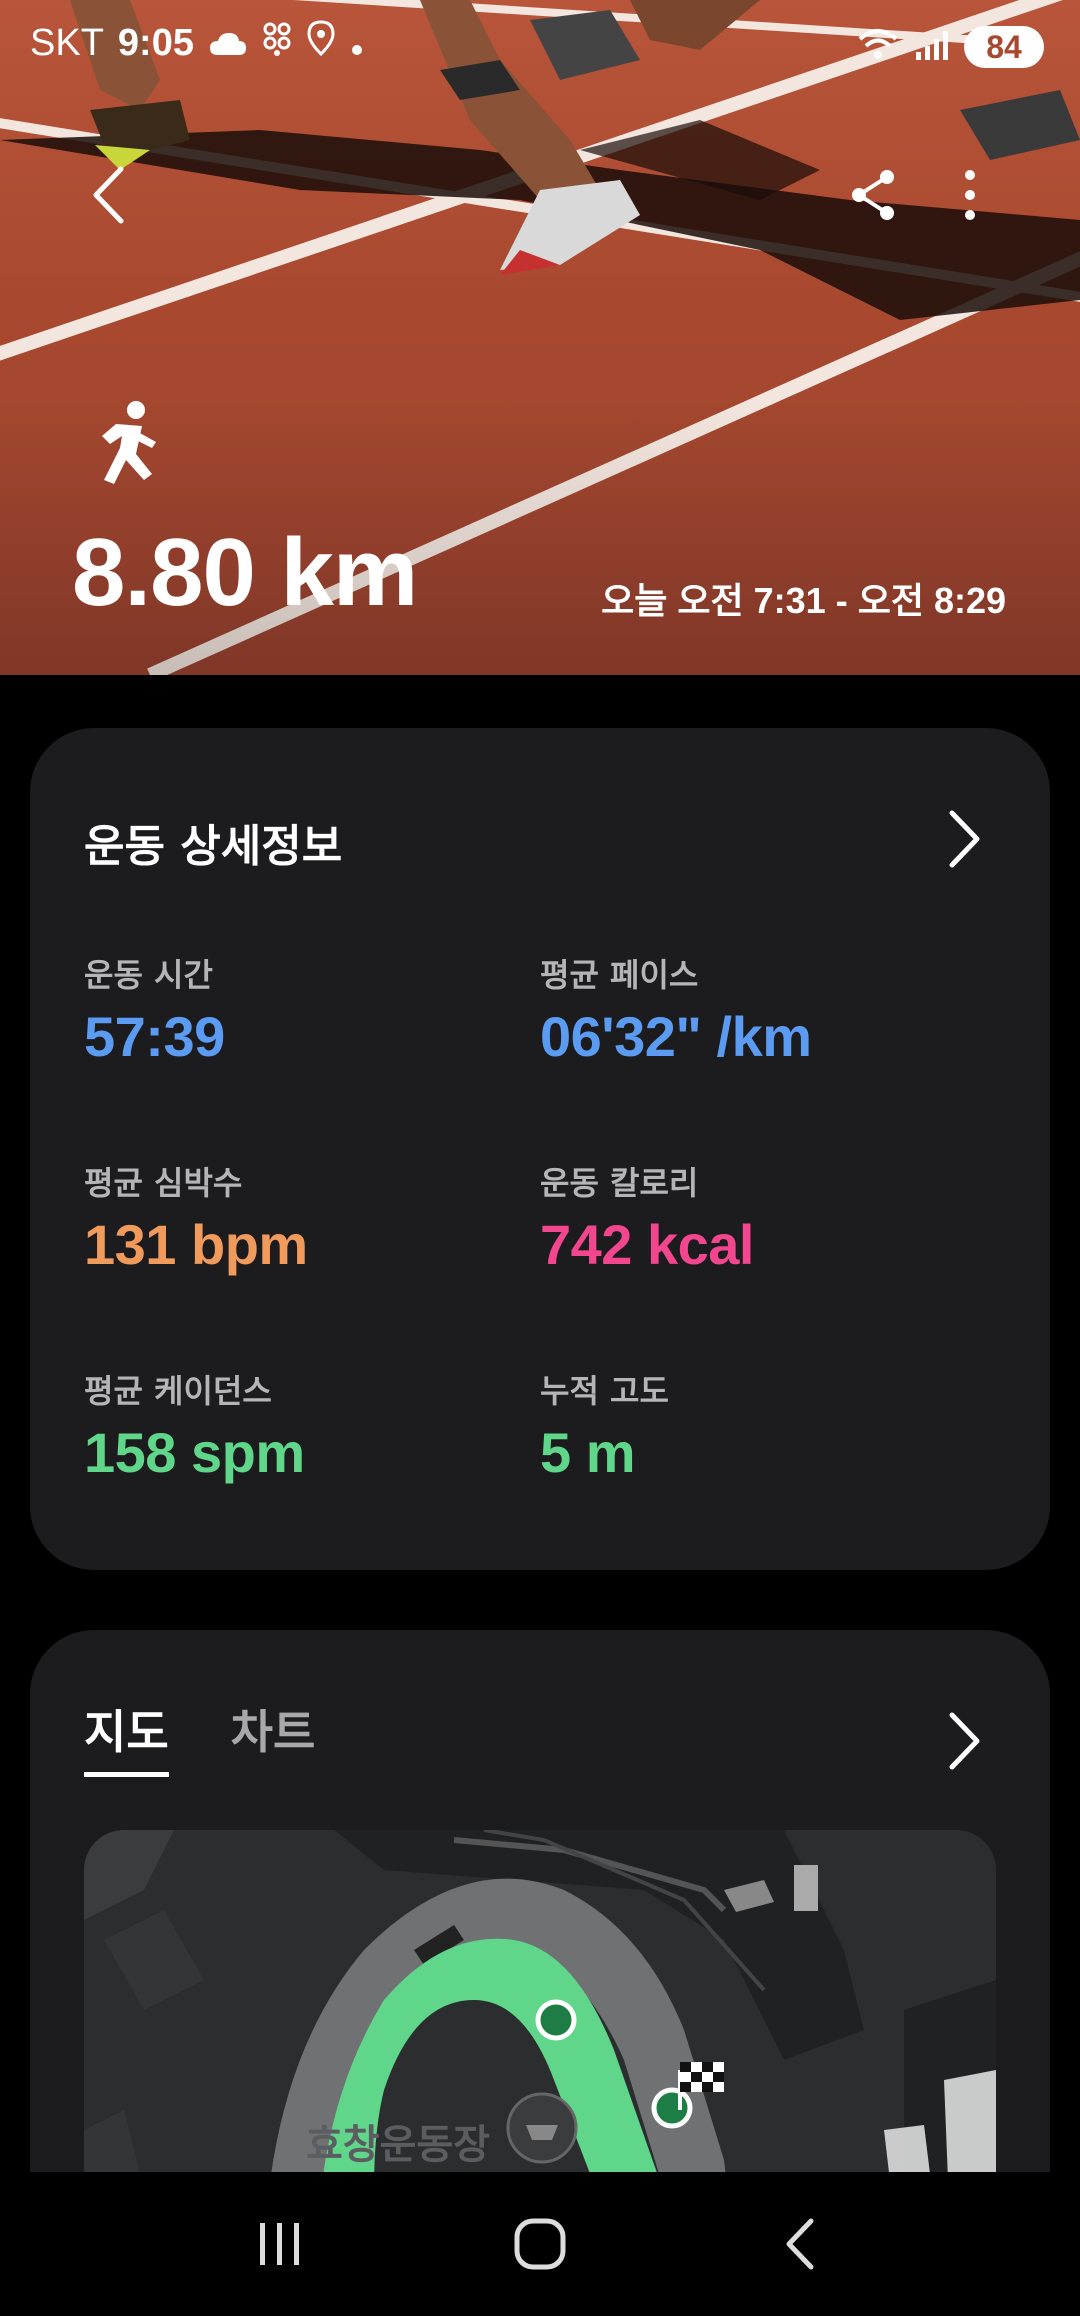 This screenshot has width=1080, height=2316. I want to click on recent-apps-button, so click(280, 2244).